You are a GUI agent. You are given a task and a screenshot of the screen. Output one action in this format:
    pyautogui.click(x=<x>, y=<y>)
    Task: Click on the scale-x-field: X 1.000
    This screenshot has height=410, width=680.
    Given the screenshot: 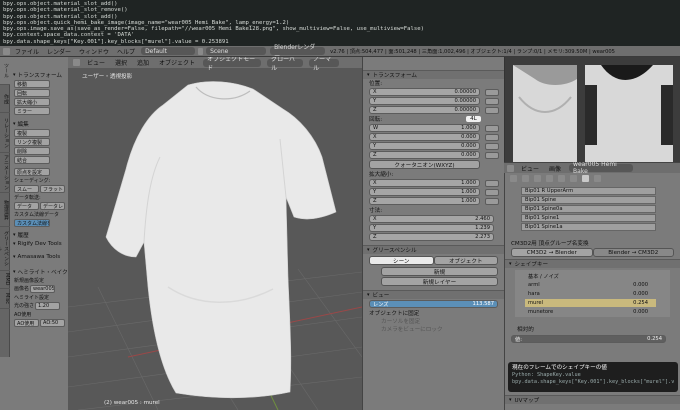 What is the action you would take?
    pyautogui.click(x=434, y=183)
    